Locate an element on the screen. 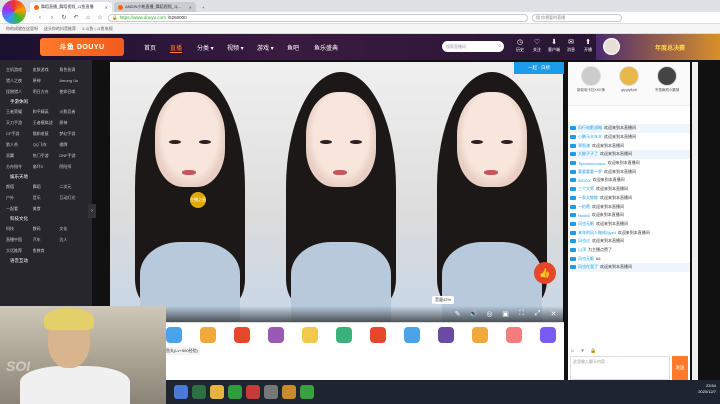 This screenshot has width=720, height=404. sidebar-category-item: 互动灯光 is located at coordinates (72, 198).